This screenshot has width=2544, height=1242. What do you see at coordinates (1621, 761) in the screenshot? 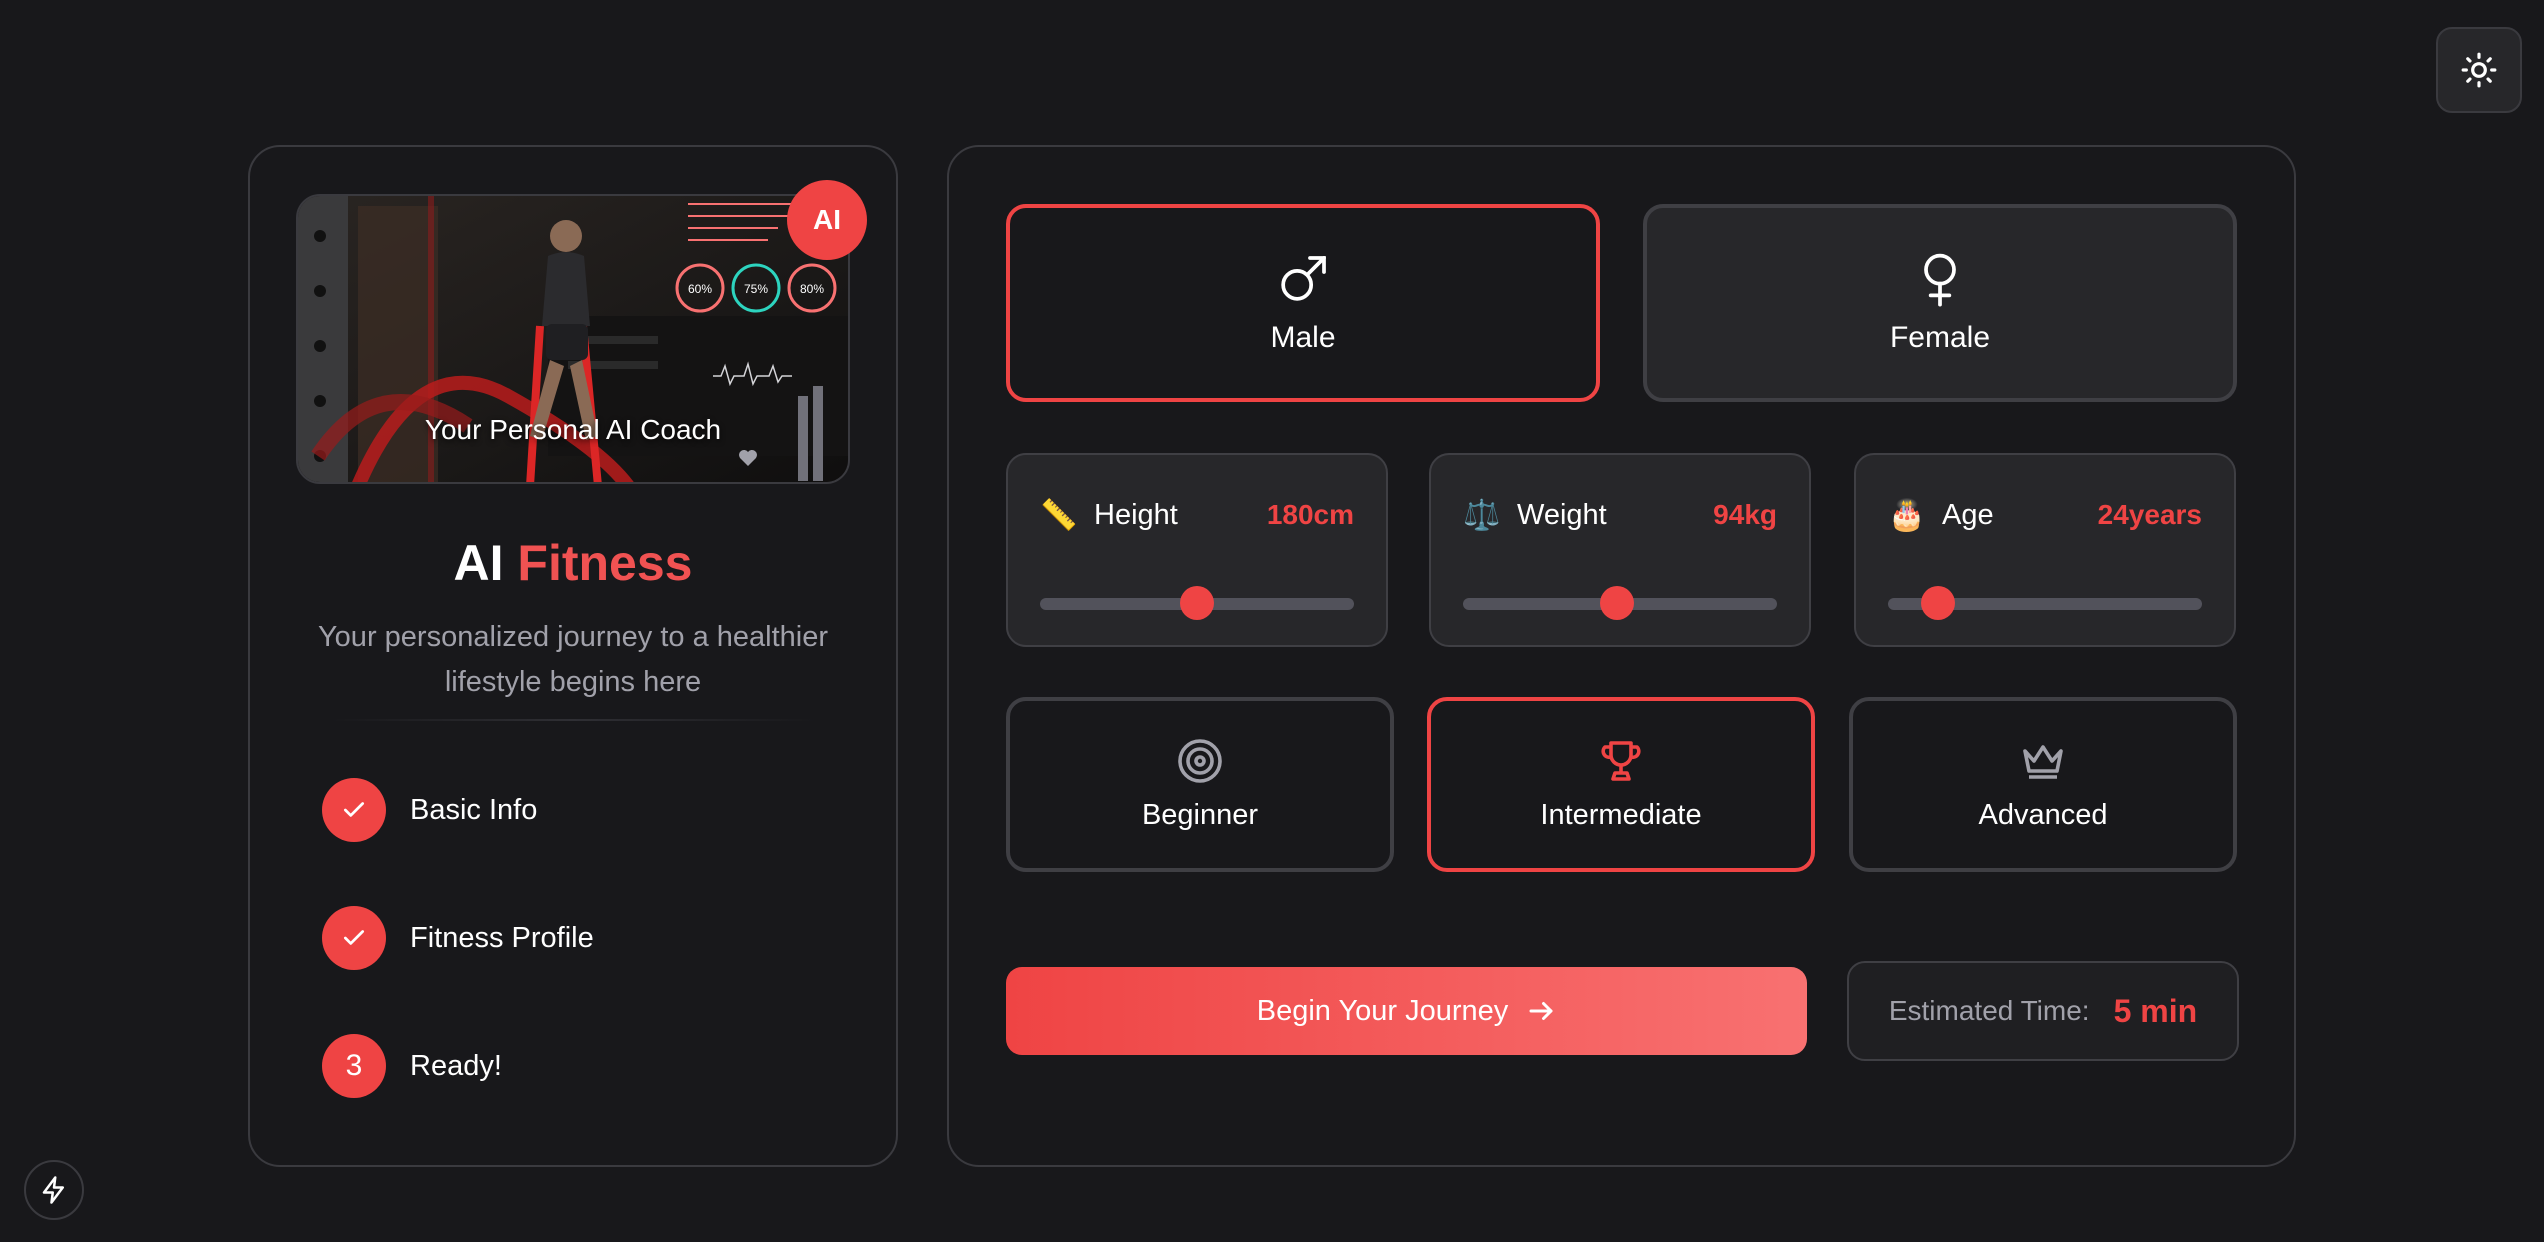
I see `trophy-icon` at bounding box center [1621, 761].